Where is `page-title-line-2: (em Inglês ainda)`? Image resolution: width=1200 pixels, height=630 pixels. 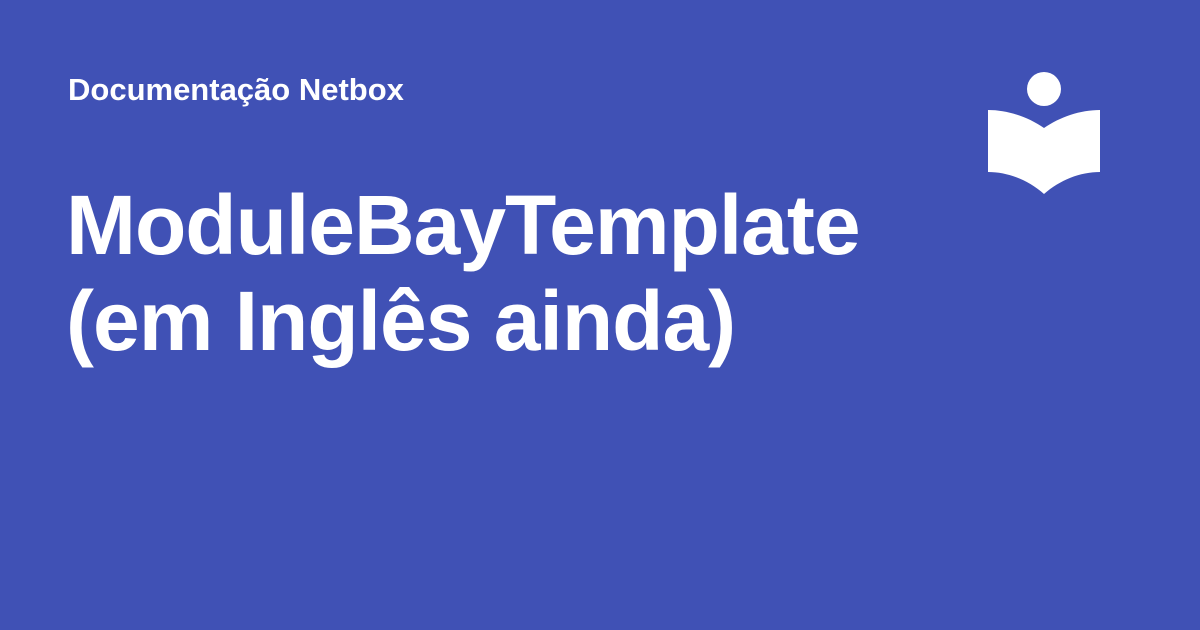
page-title-line-2: (em Inglês ainda) is located at coordinates (401, 321).